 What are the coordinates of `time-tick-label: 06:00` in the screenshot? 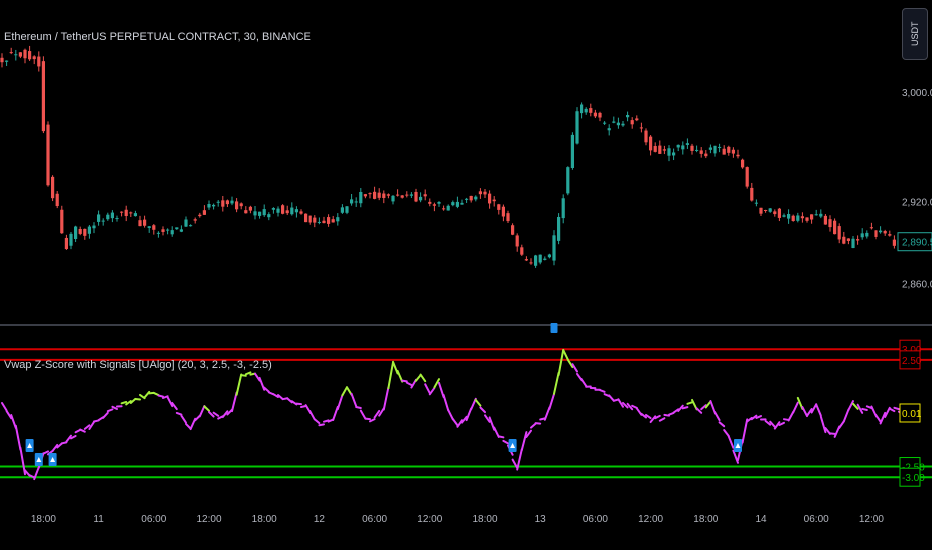 It's located at (595, 519).